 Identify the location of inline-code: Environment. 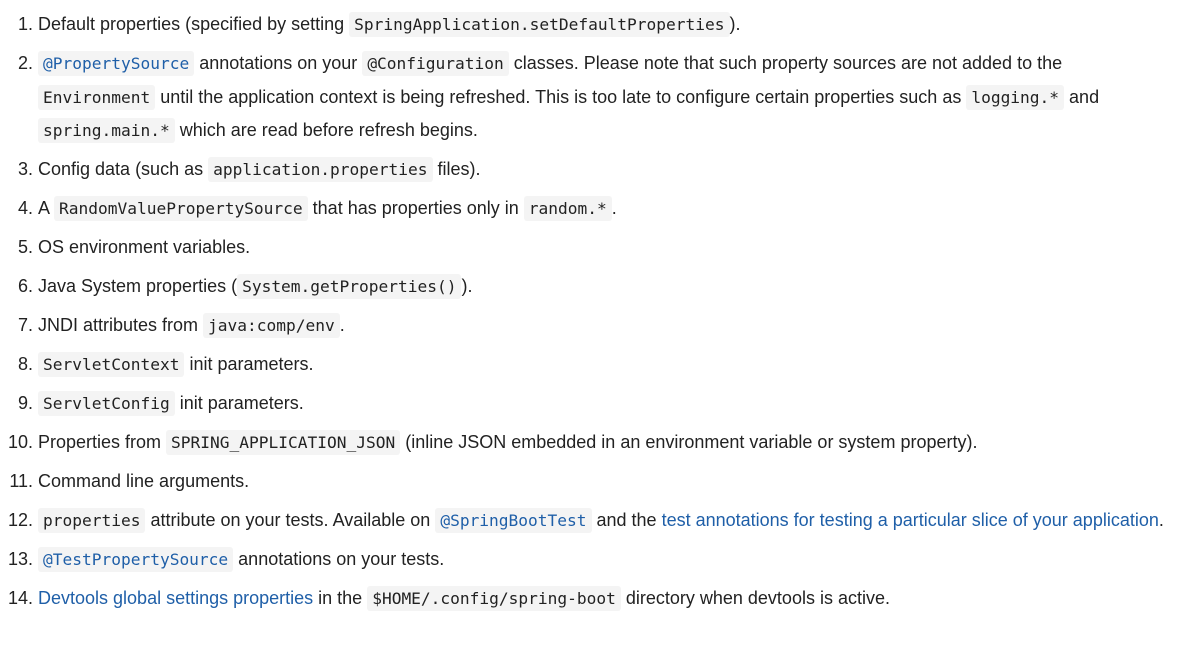
(97, 97).